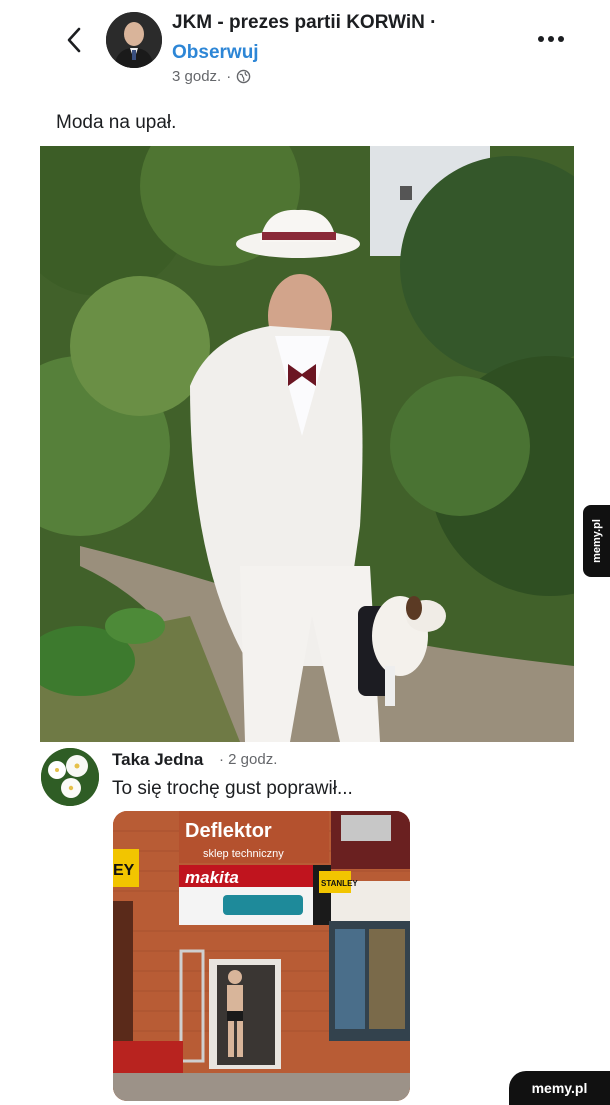 This screenshot has width=610, height=1105. Describe the element at coordinates (339, 883) in the screenshot. I see `store-yellow-sign-right: STANLEY` at that location.